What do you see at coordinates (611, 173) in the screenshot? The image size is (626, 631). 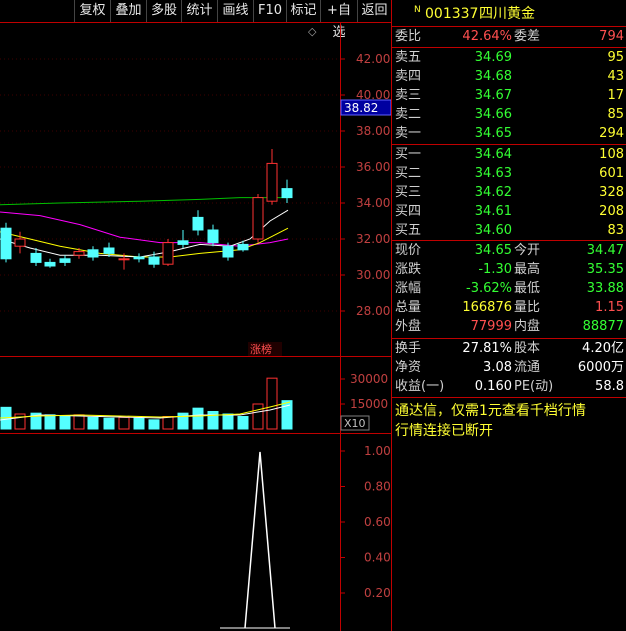 I see `bid-volume: 601` at bounding box center [611, 173].